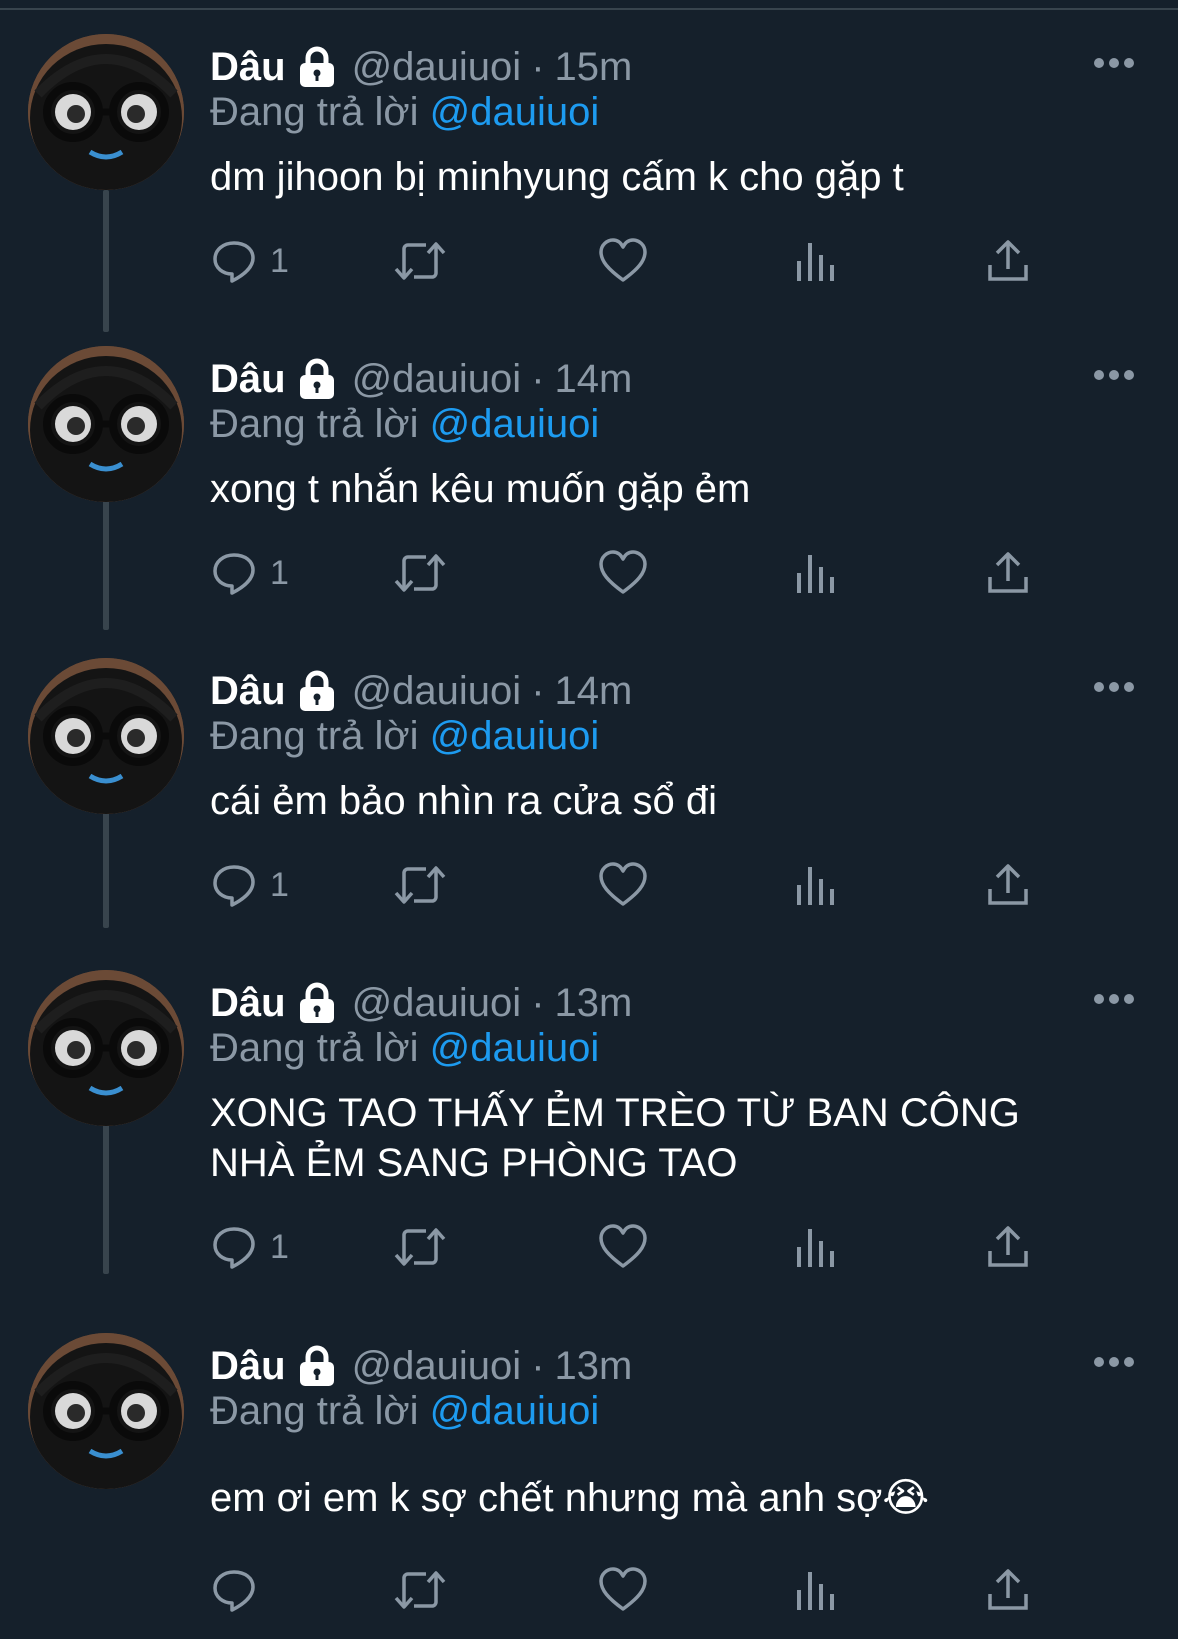 The width and height of the screenshot is (1178, 1639). I want to click on tweet-header: Dâu @dauiuoi · 14m, so click(421, 691).